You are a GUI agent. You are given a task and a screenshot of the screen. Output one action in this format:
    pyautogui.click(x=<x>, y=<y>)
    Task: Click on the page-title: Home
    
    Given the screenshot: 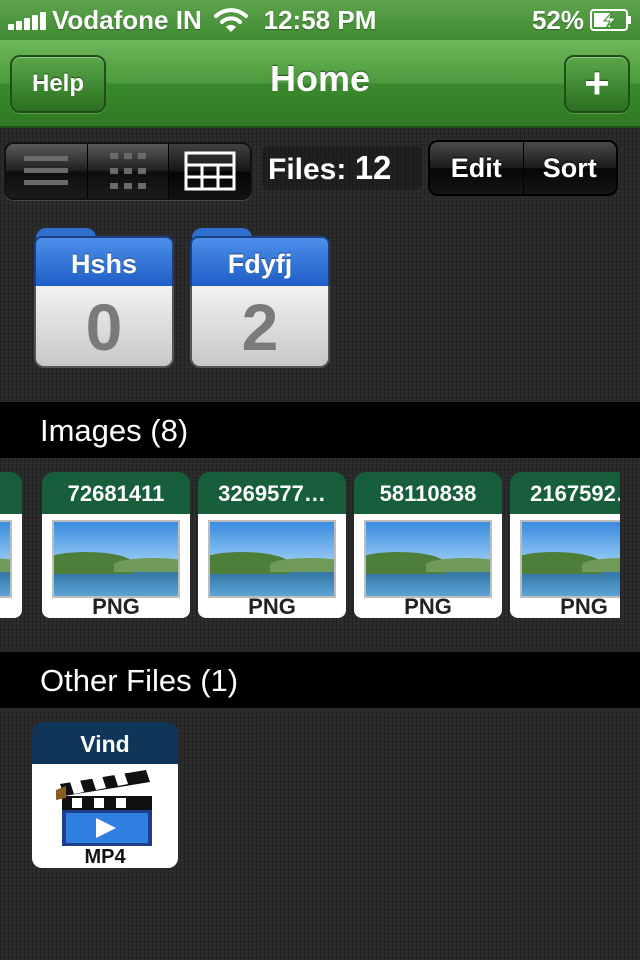 What is the action you would take?
    pyautogui.click(x=320, y=78)
    